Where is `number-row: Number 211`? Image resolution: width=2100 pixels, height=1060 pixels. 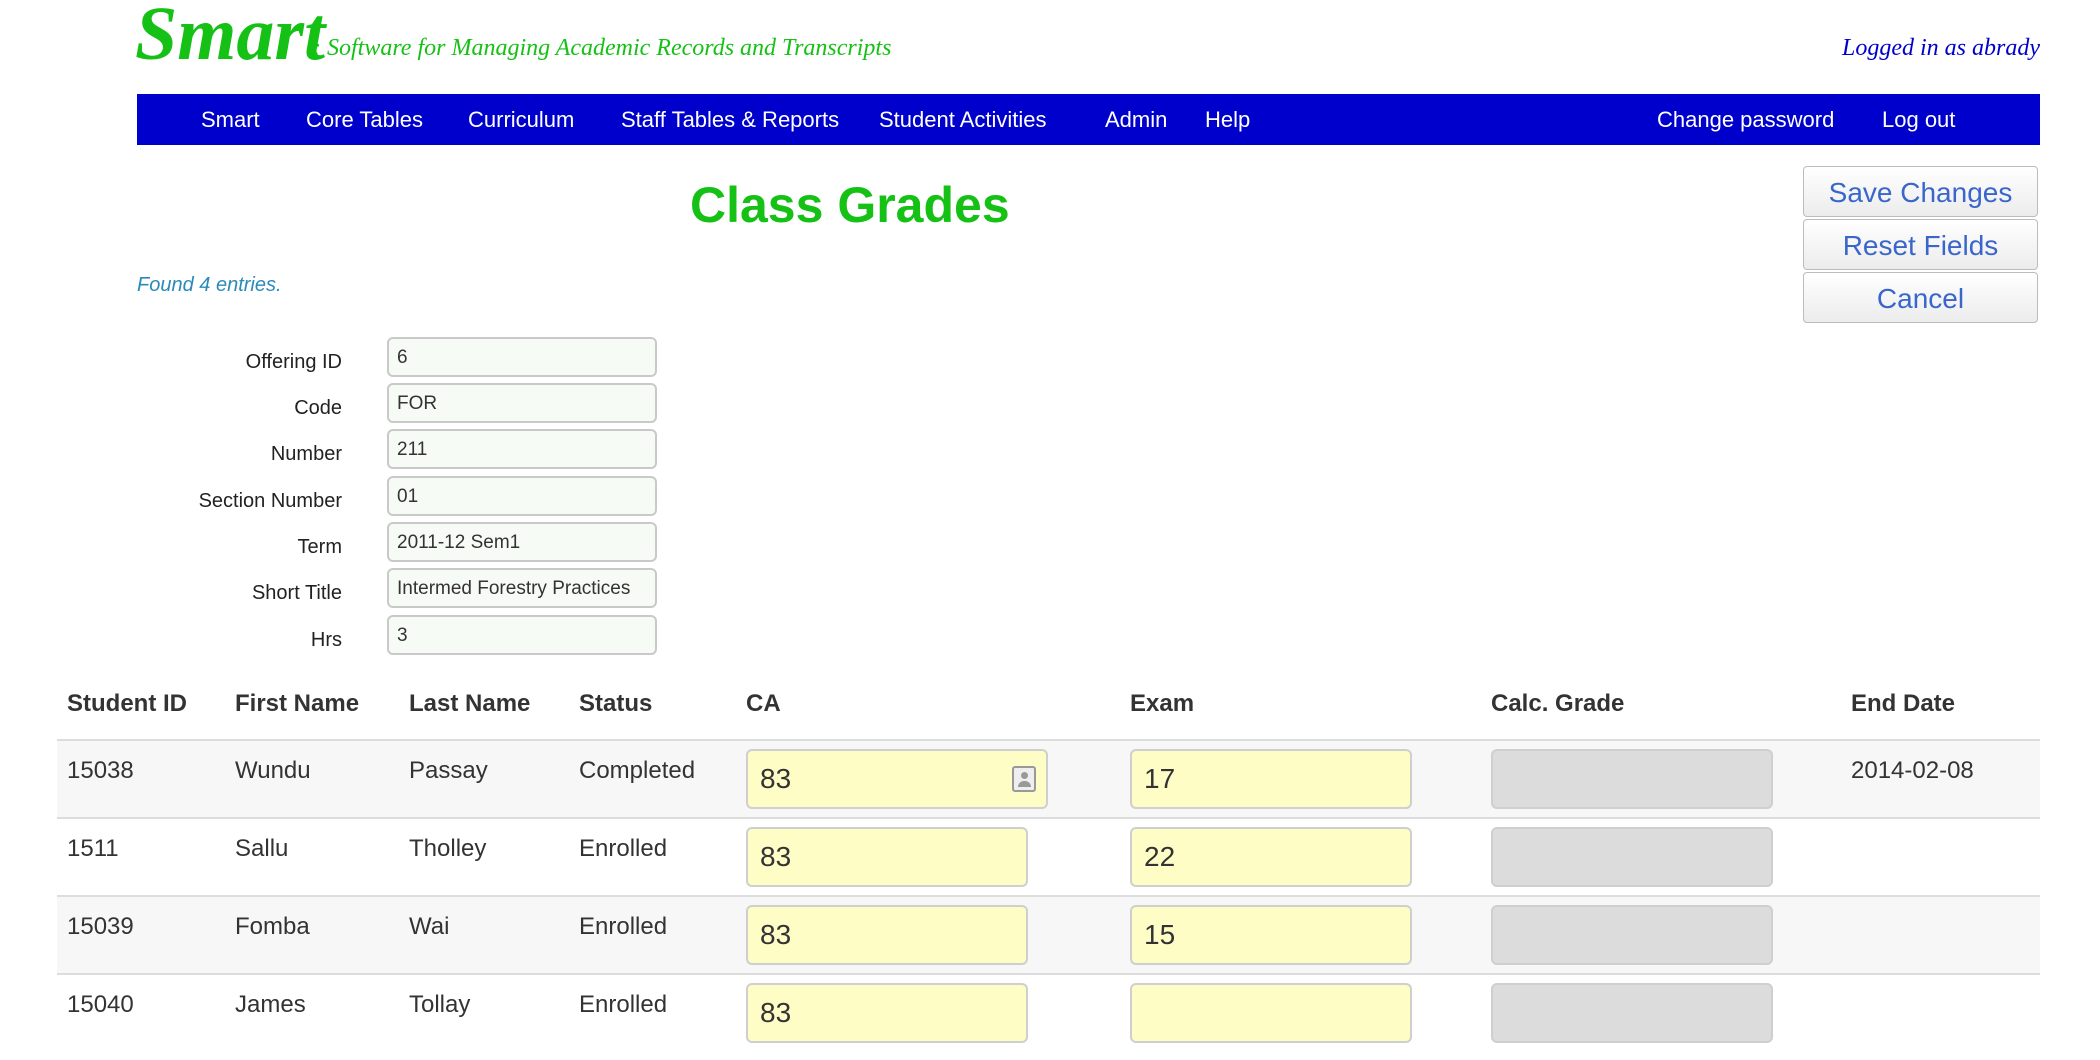 number-row: Number 211 is located at coordinates (397, 449).